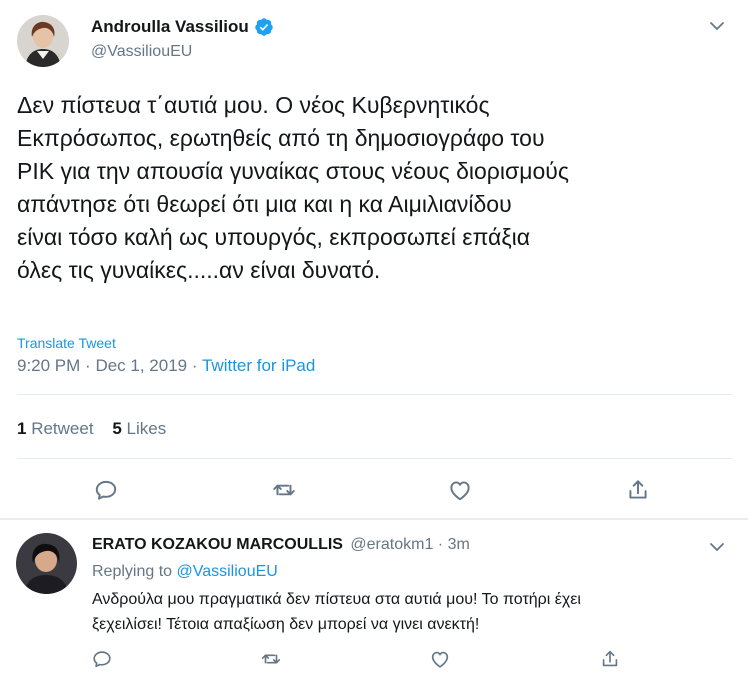 The image size is (748, 683). I want to click on replying-to: Replying to @VassiliouEU, so click(185, 572).